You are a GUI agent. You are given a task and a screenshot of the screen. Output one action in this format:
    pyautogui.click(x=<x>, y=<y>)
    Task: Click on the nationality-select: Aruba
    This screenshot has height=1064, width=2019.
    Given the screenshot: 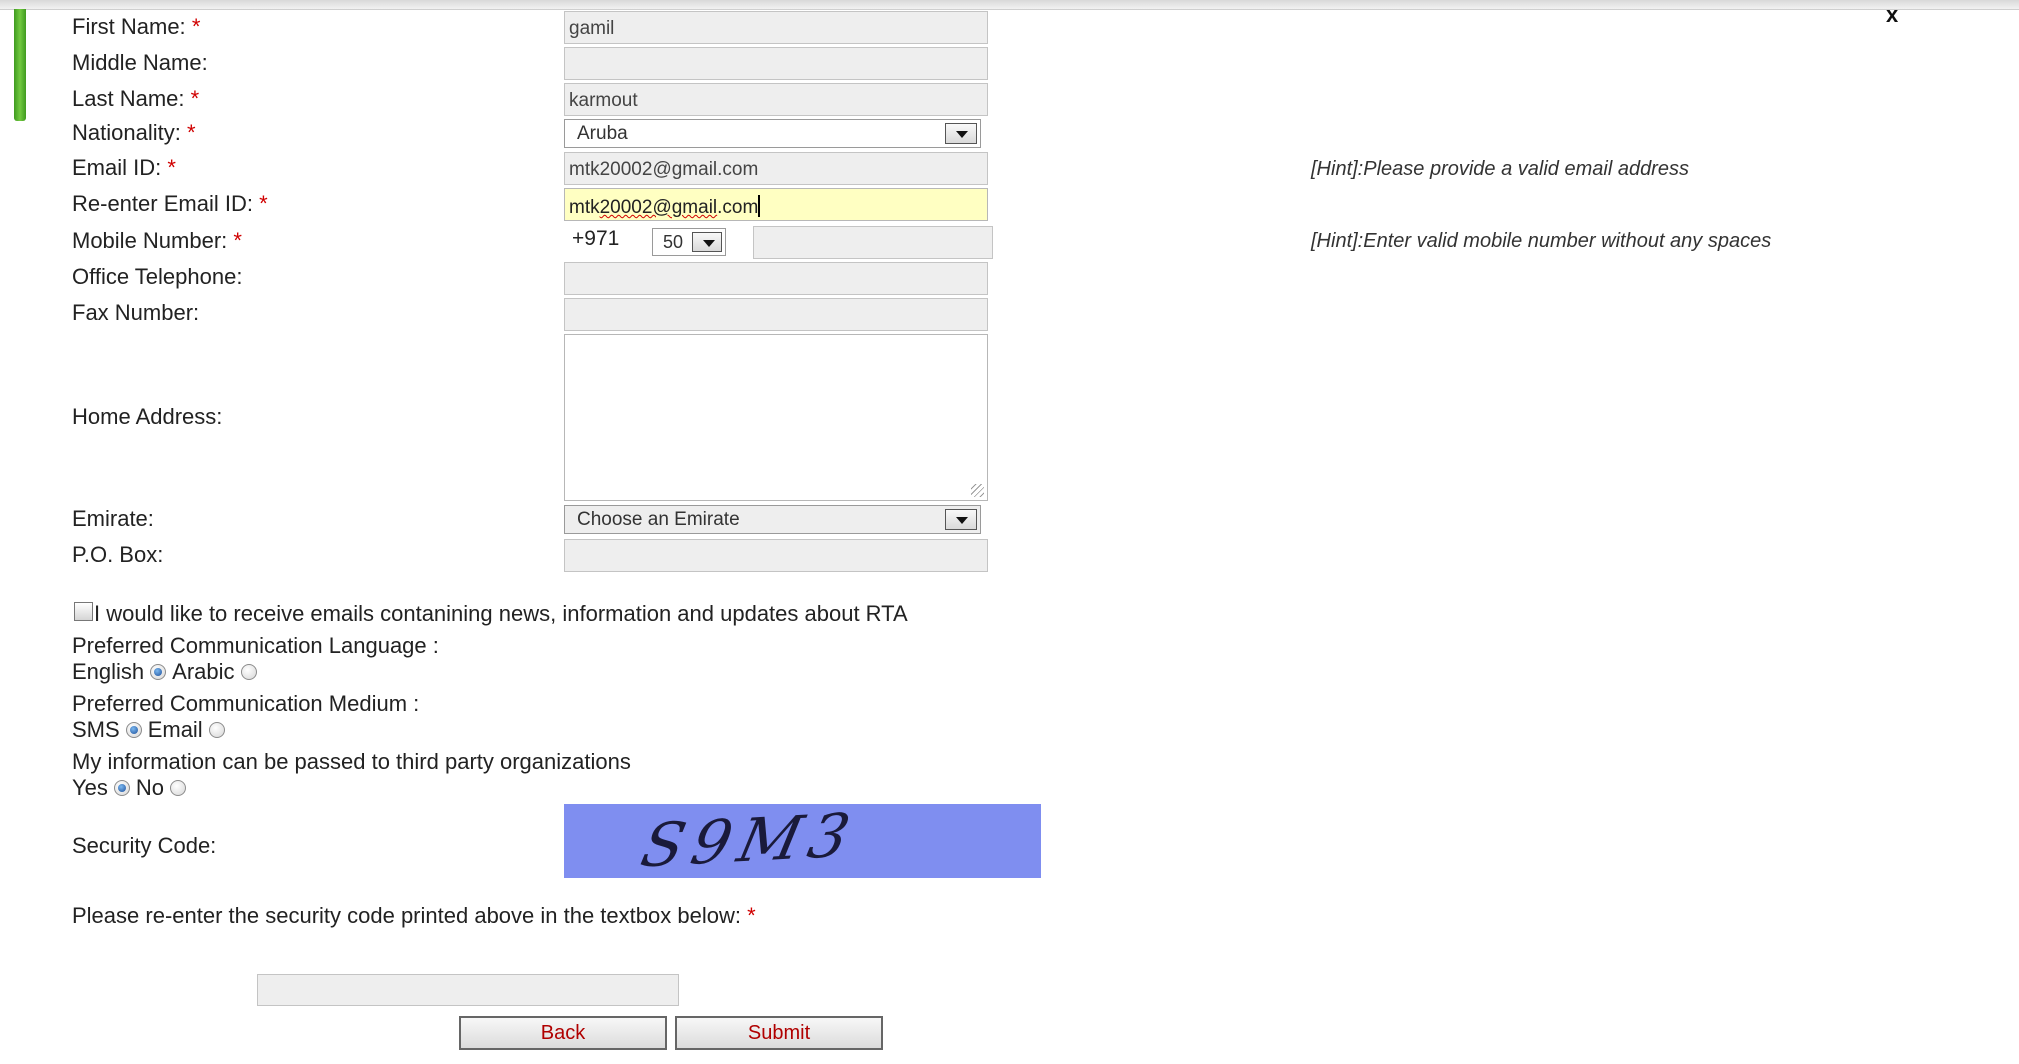 What is the action you would take?
    pyautogui.click(x=772, y=133)
    